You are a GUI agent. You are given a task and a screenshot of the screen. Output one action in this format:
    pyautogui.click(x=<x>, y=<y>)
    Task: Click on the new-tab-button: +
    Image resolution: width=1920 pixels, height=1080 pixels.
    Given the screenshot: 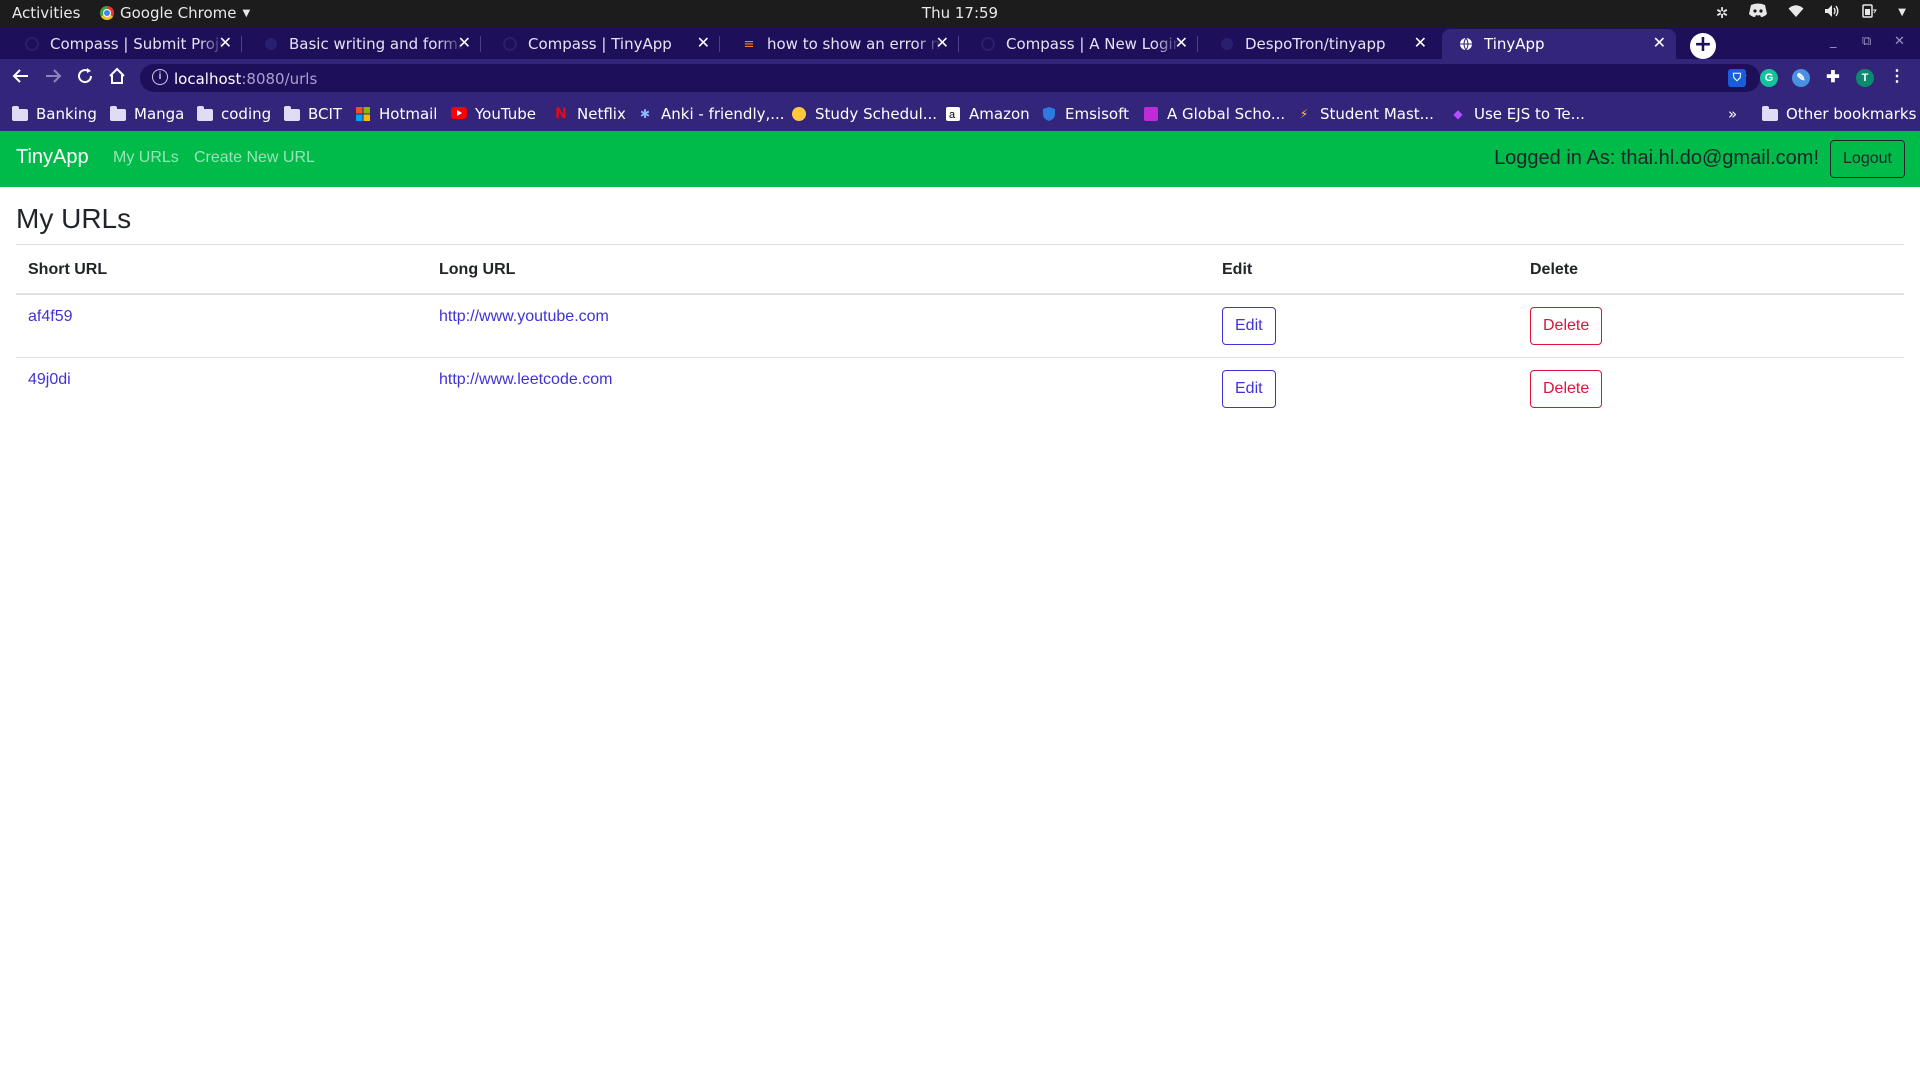 What is the action you would take?
    pyautogui.click(x=1703, y=46)
    